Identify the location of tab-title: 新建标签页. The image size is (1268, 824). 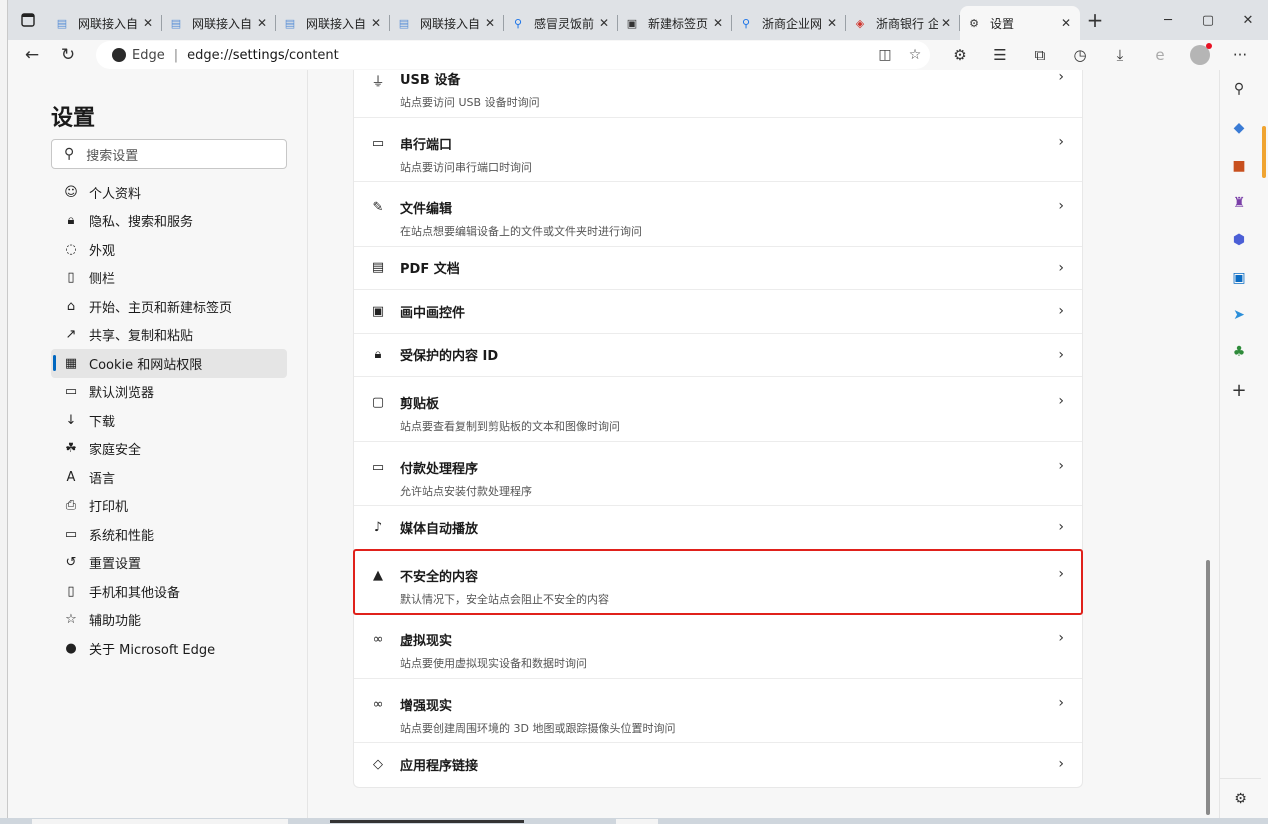
(678, 23).